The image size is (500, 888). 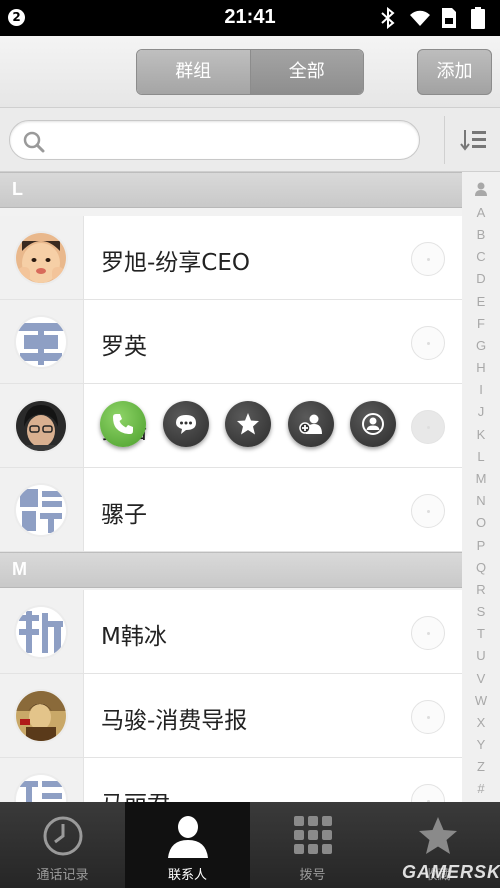 What do you see at coordinates (187, 875) in the screenshot?
I see `tab-label: 联系人` at bounding box center [187, 875].